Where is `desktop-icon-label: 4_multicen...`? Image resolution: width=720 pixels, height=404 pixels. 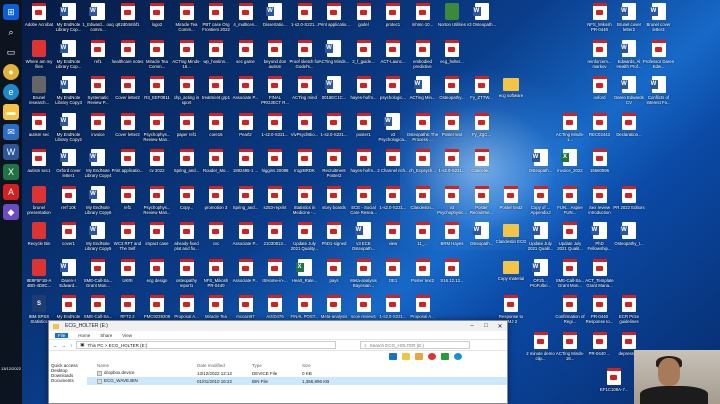
desktop-icon-label: 4_multicen... is located at coordinates (245, 24).